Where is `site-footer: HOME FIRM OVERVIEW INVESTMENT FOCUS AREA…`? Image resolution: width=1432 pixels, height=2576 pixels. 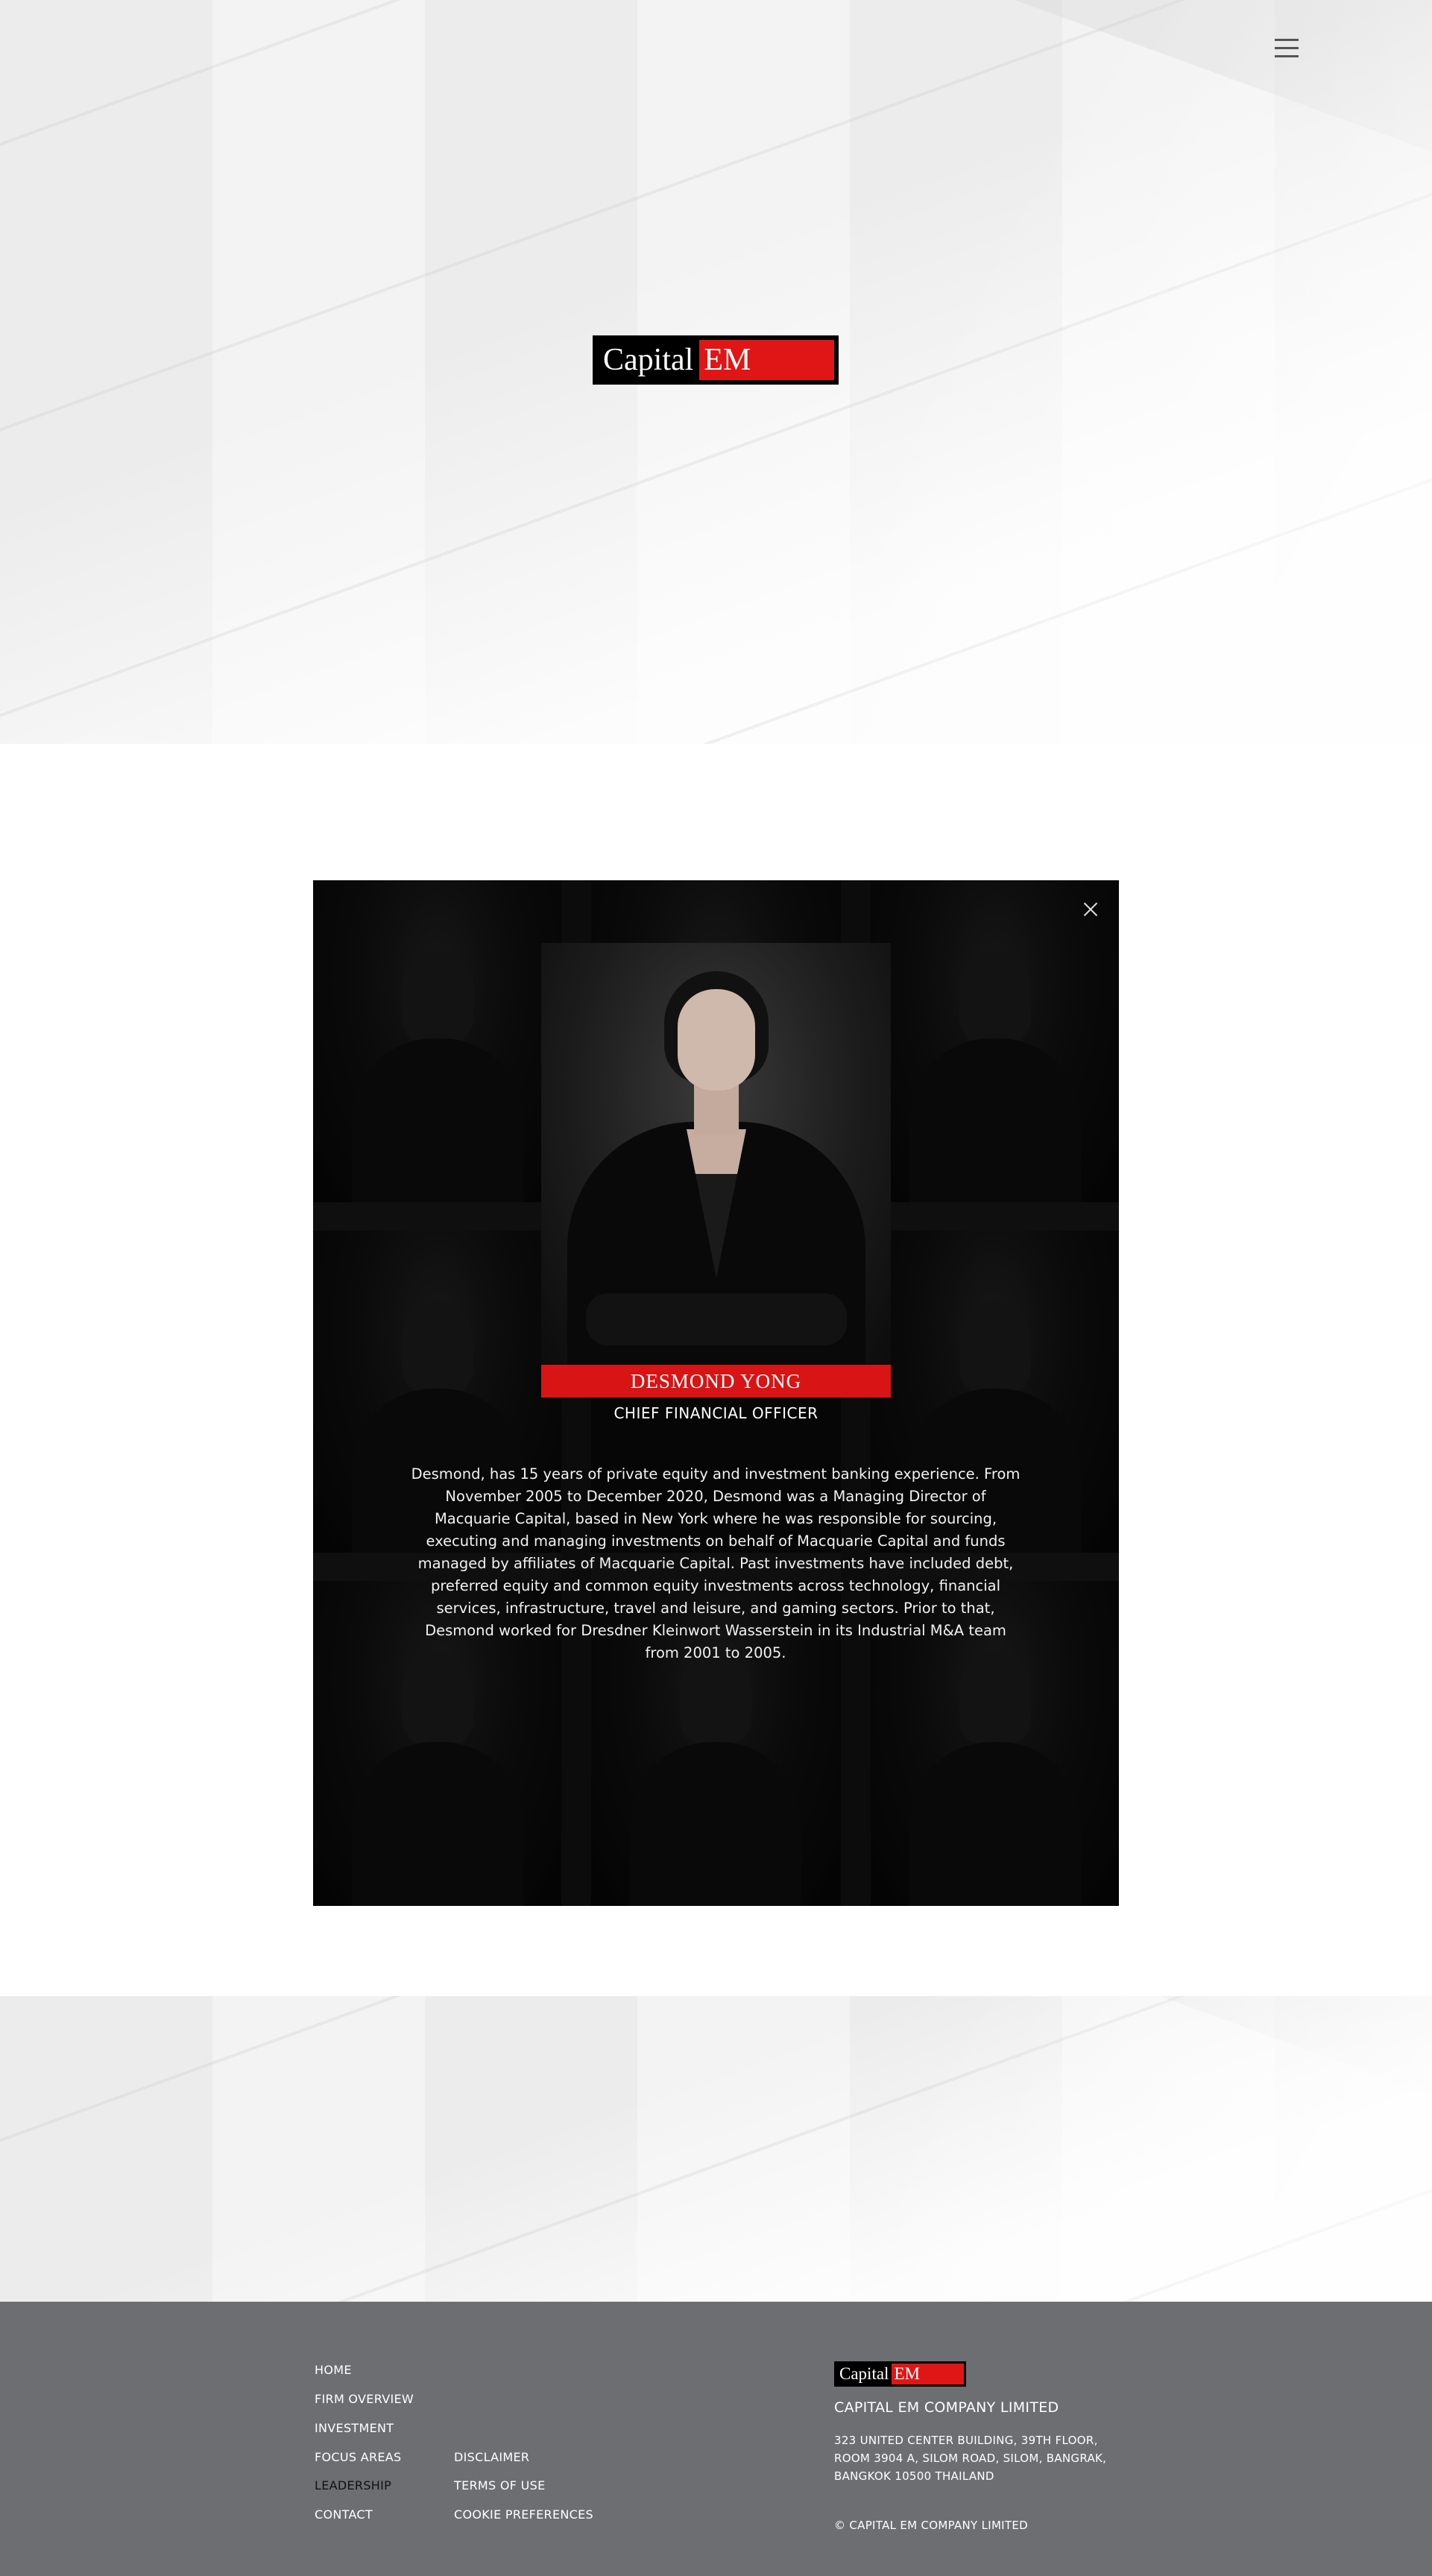
site-footer: HOME FIRM OVERVIEW INVESTMENT FOCUS AREA… is located at coordinates (716, 2439).